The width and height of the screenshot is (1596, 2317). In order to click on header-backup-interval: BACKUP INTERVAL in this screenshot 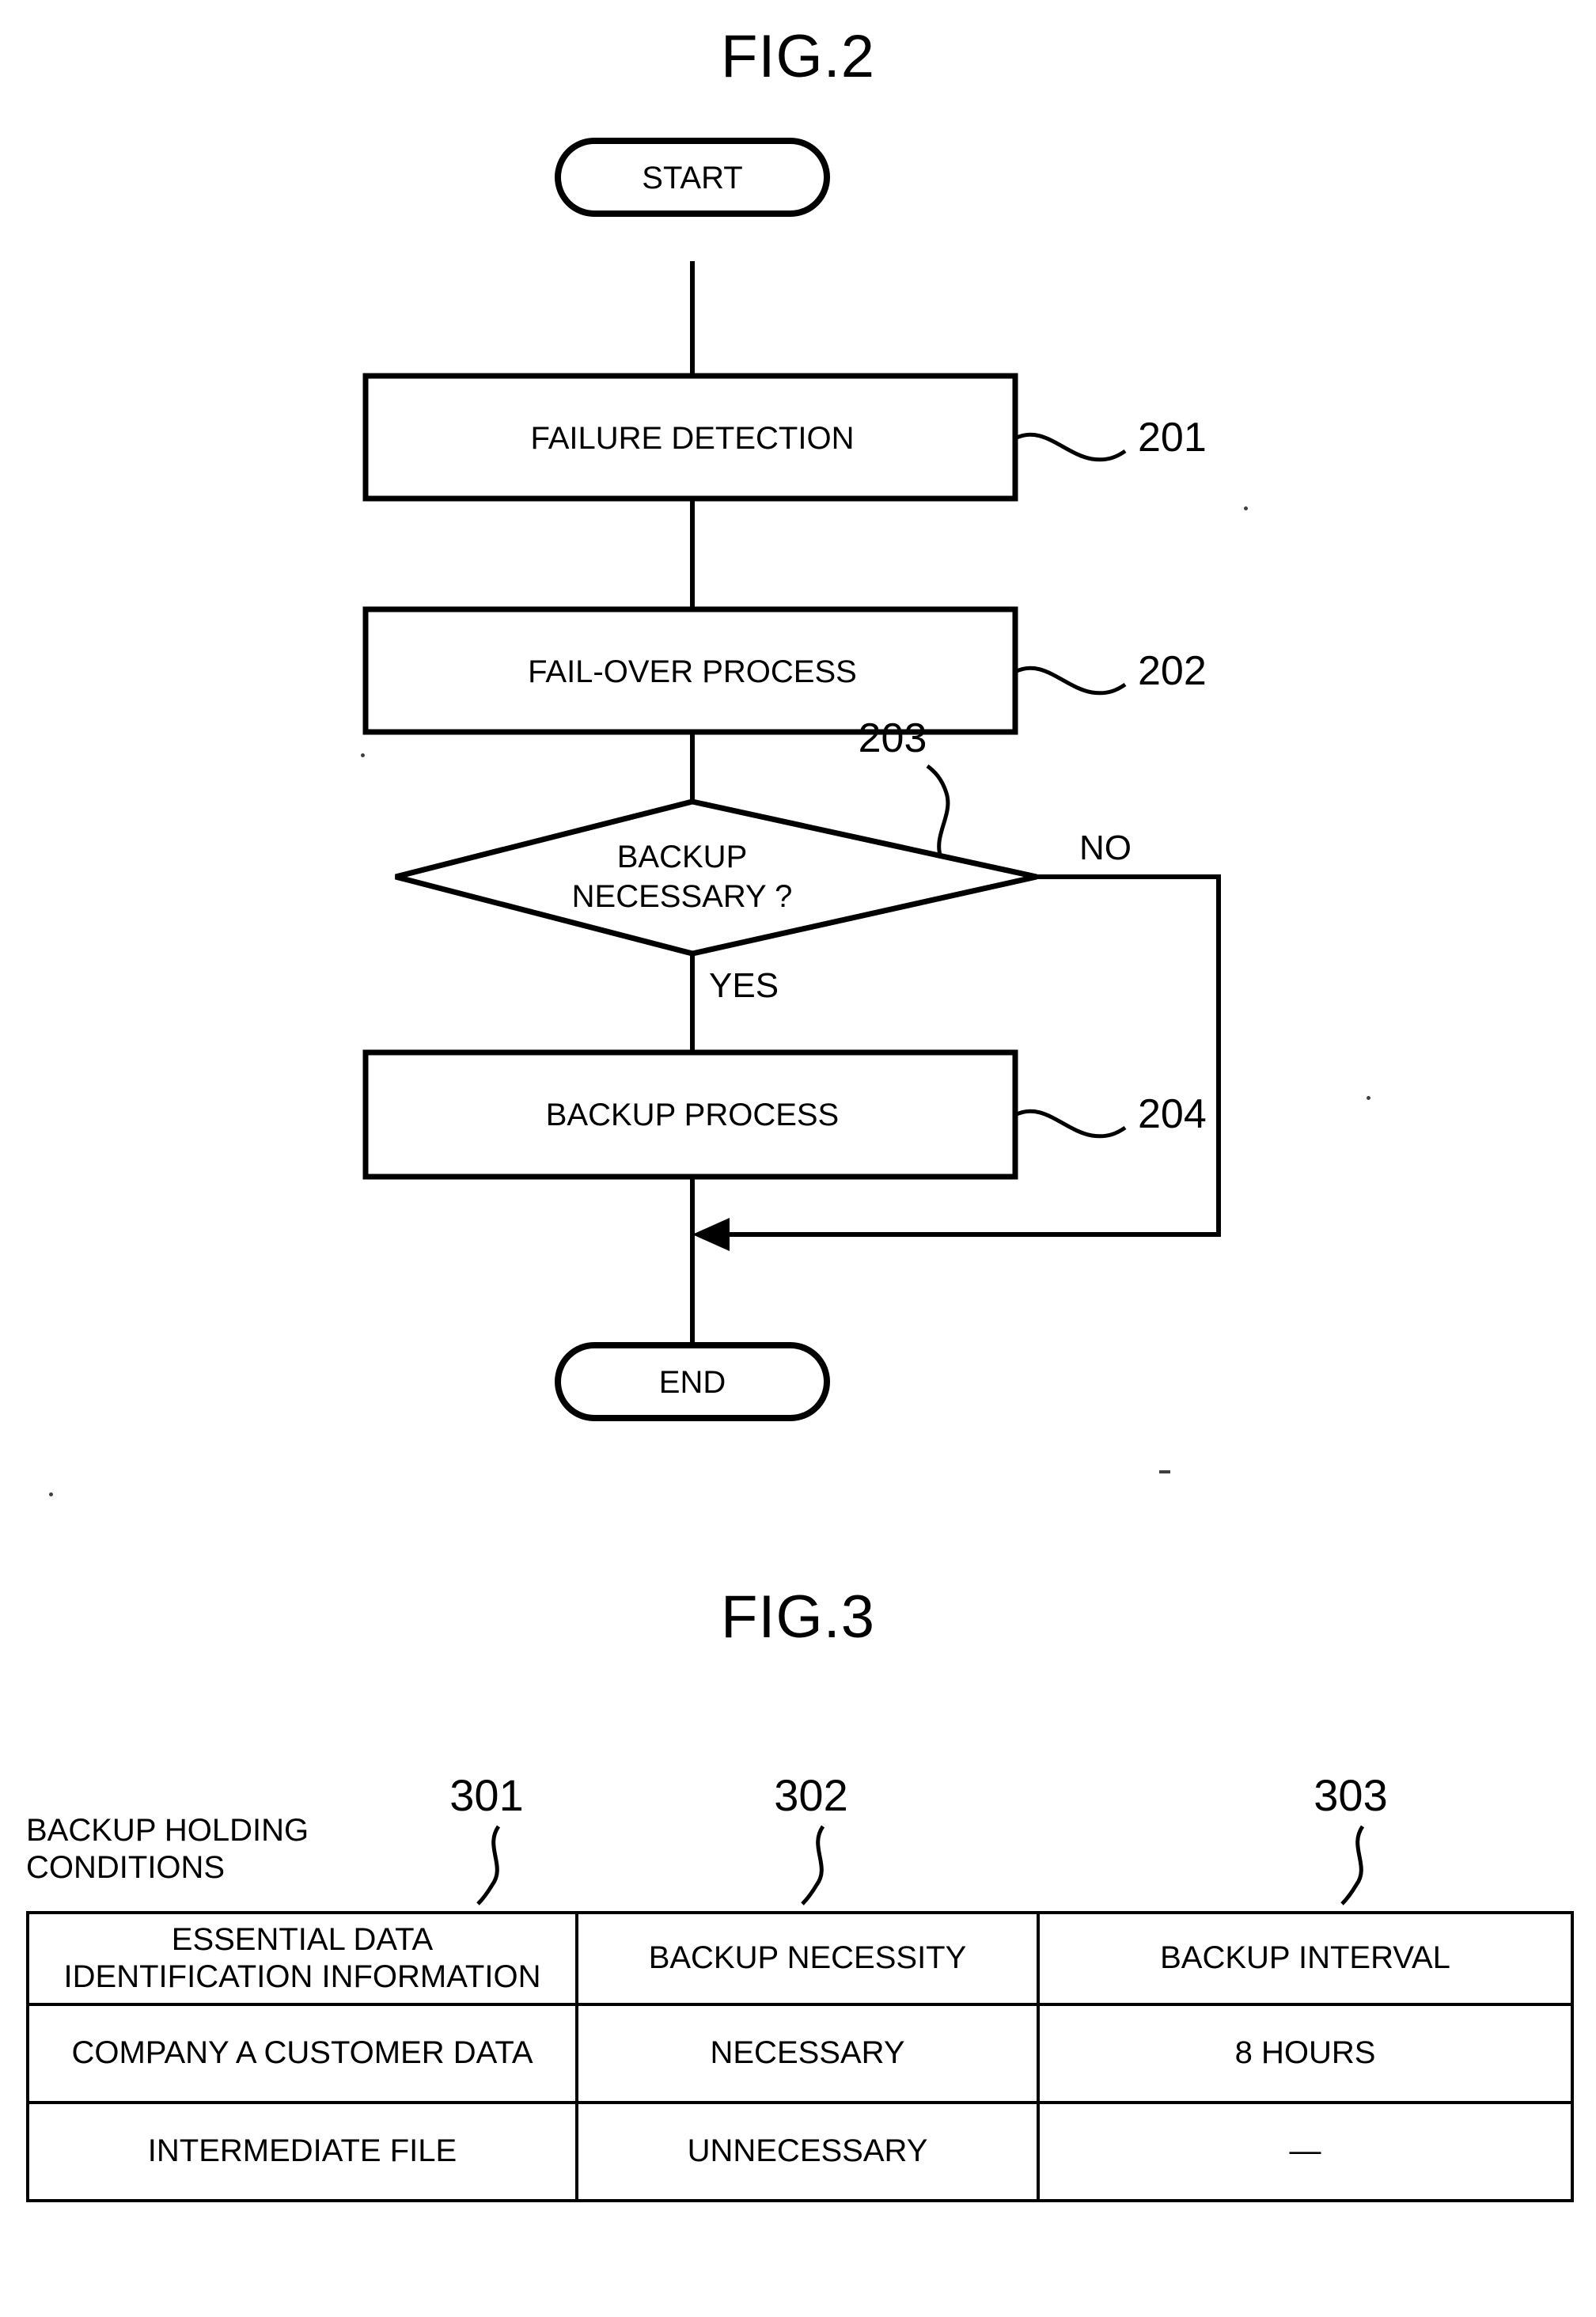, I will do `click(1305, 1958)`.